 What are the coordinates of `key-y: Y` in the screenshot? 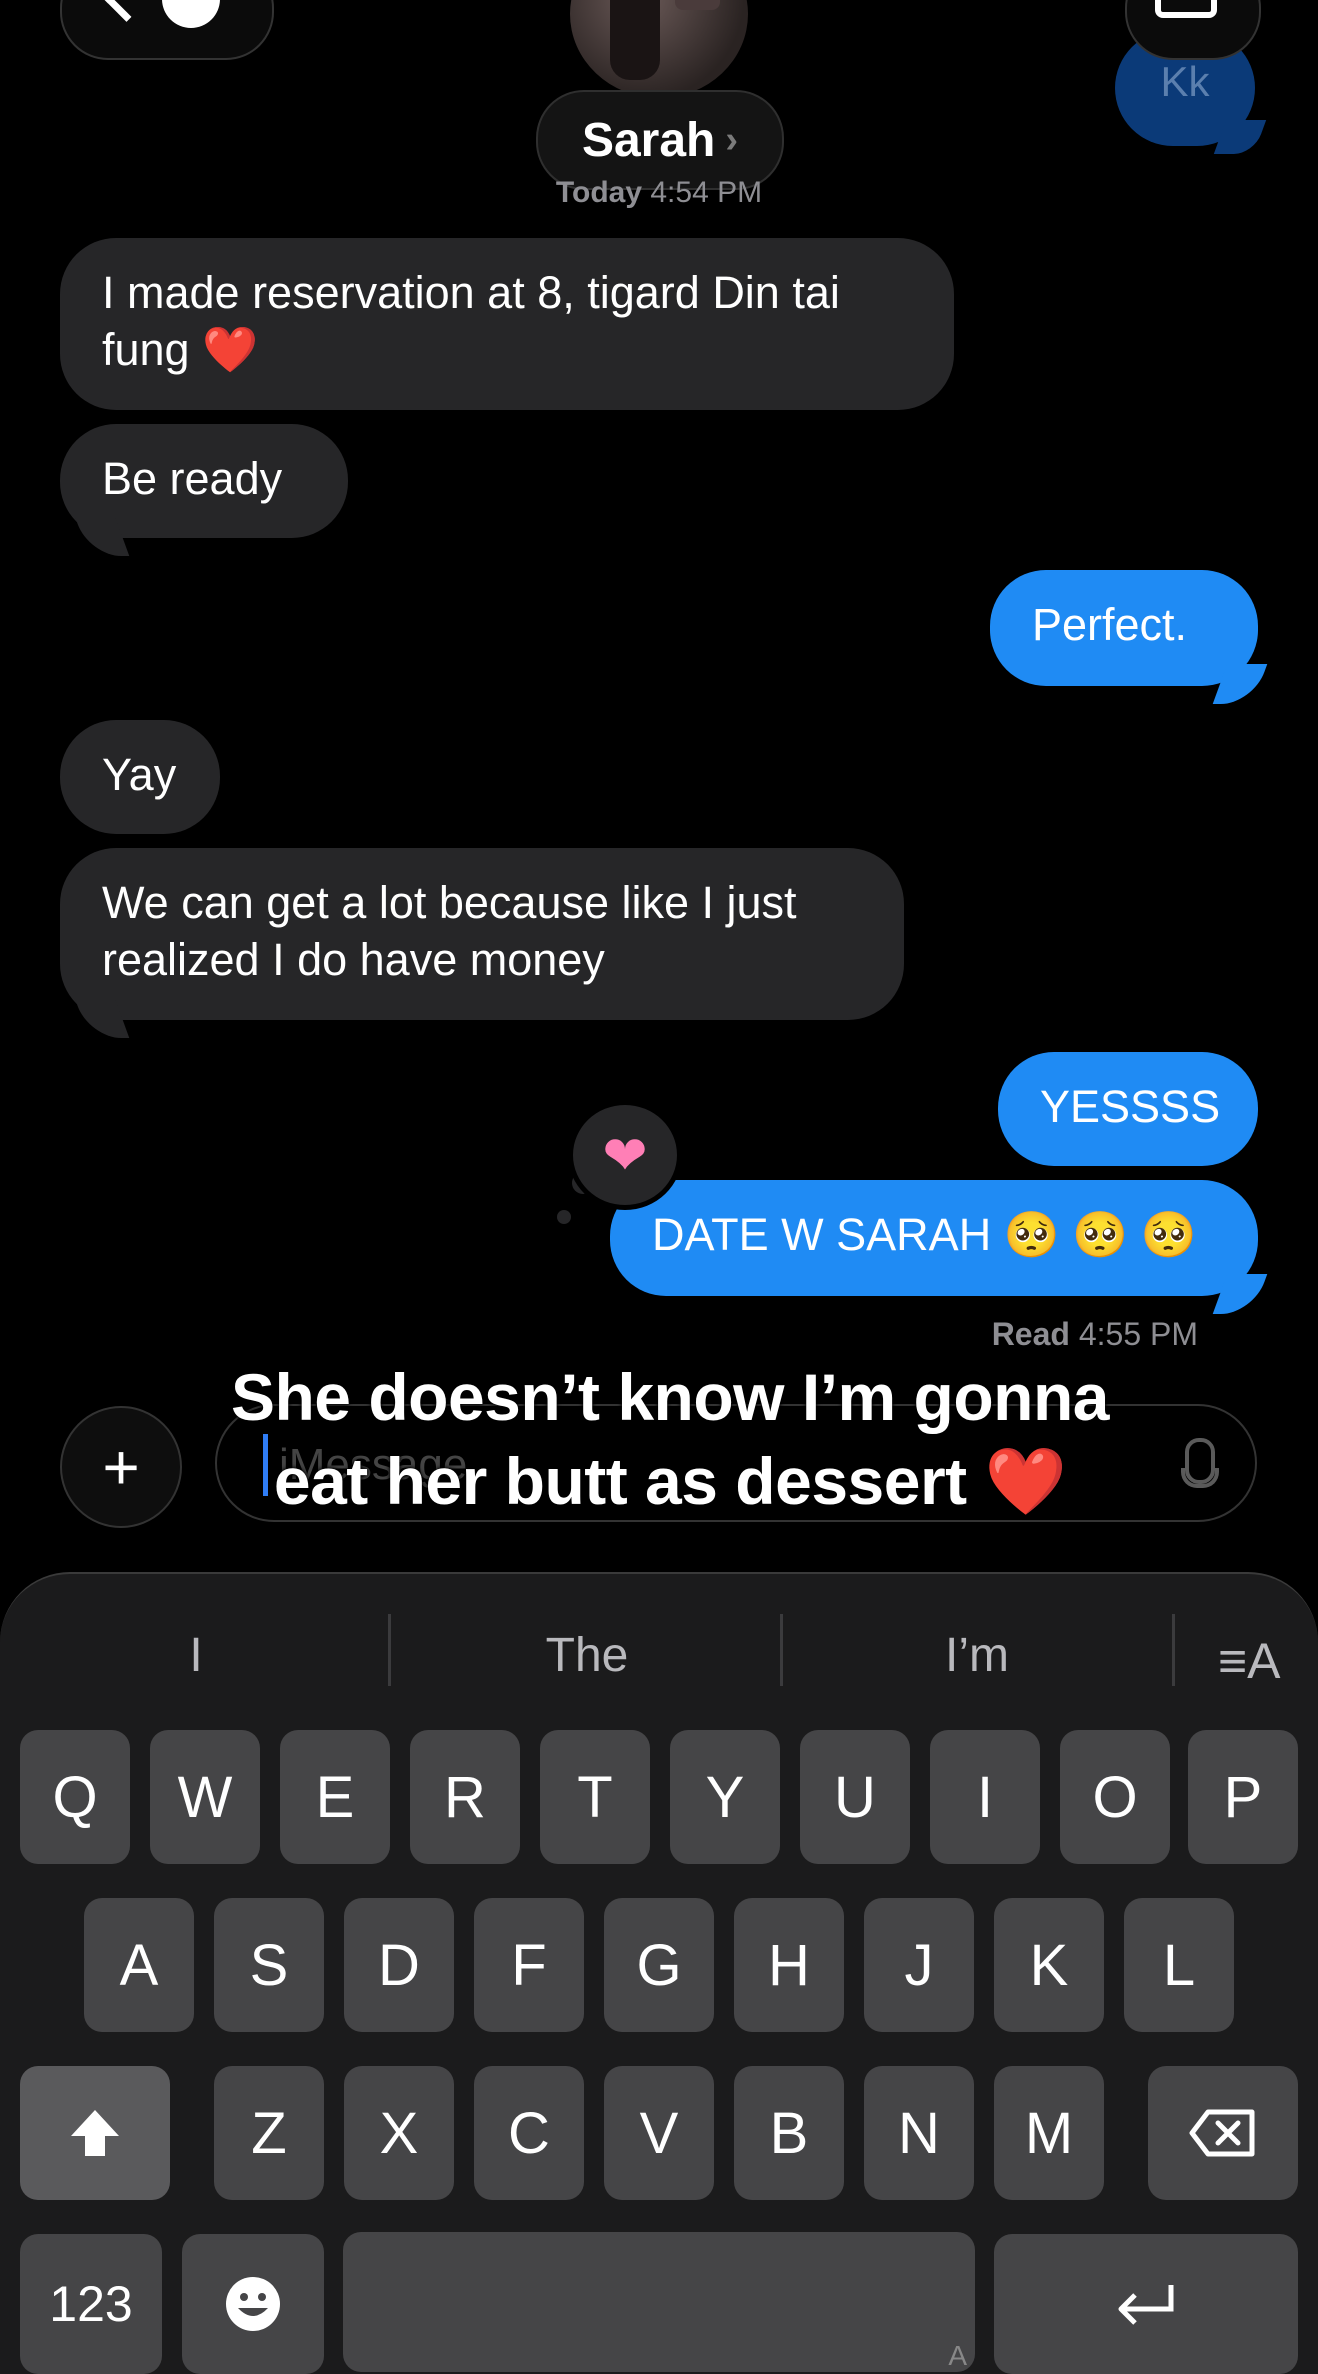 It's located at (725, 1797).